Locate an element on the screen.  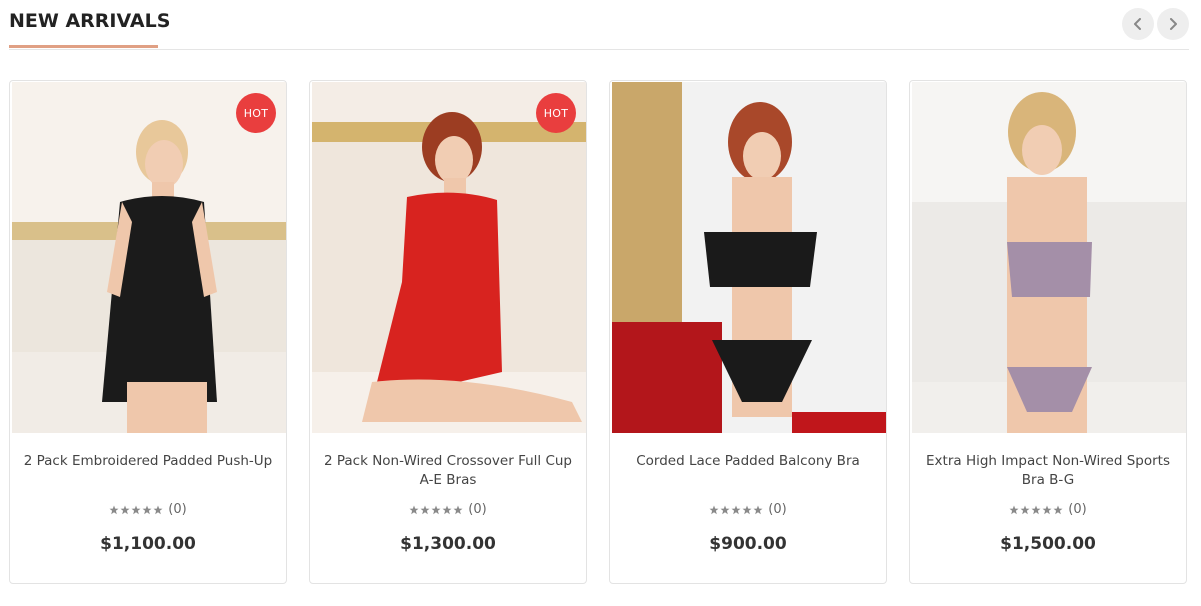
product-title: Corded Lace Padded Balcony Bra is located at coordinates (748, 461).